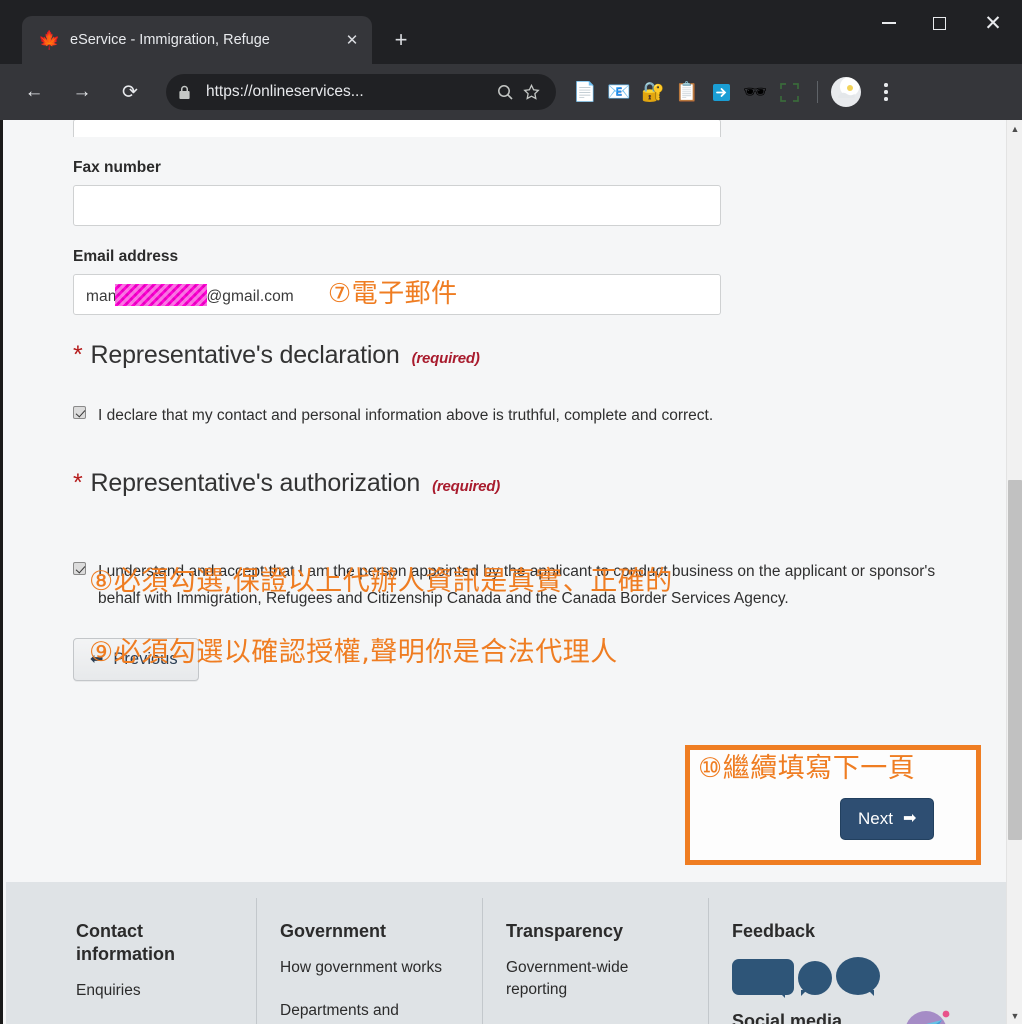  What do you see at coordinates (392, 293) in the screenshot?
I see `annotation-7-email: ⑦電子郵件` at bounding box center [392, 293].